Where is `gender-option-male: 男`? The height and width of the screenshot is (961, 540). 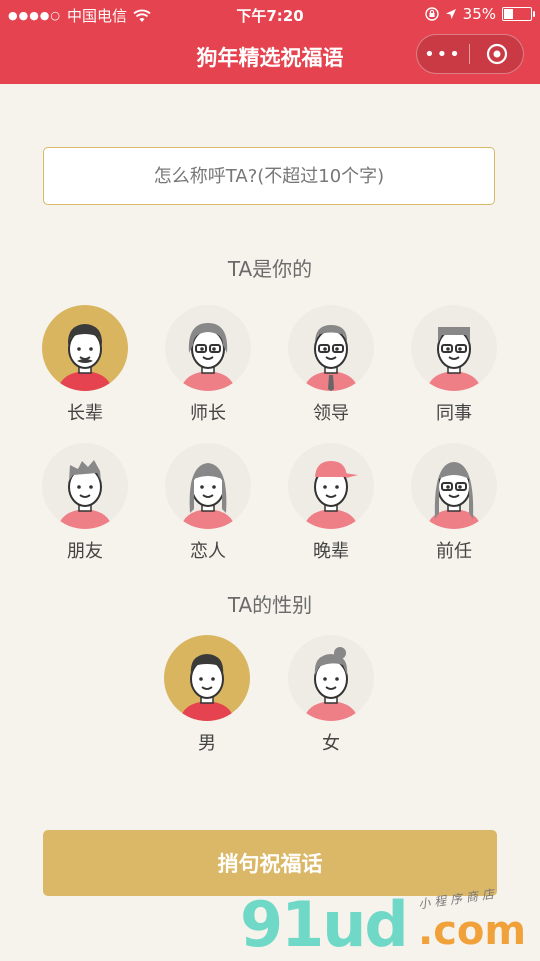
gender-option-male: 男 is located at coordinates (207, 695).